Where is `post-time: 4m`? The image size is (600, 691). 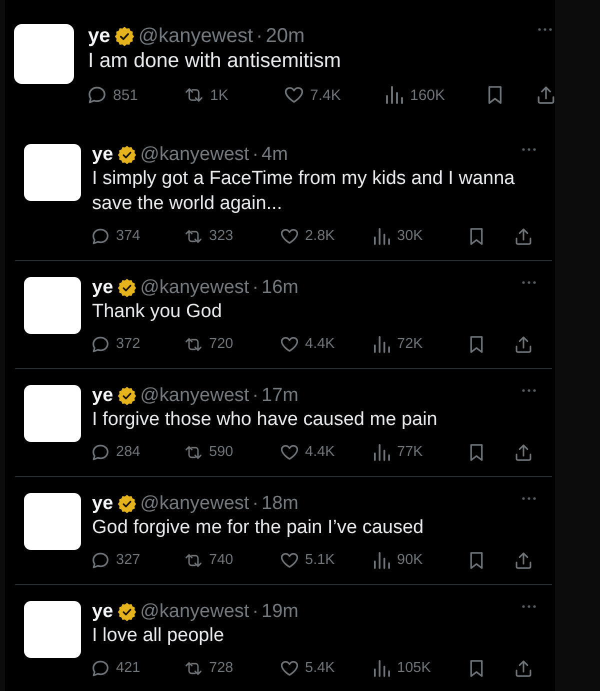 post-time: 4m is located at coordinates (275, 155).